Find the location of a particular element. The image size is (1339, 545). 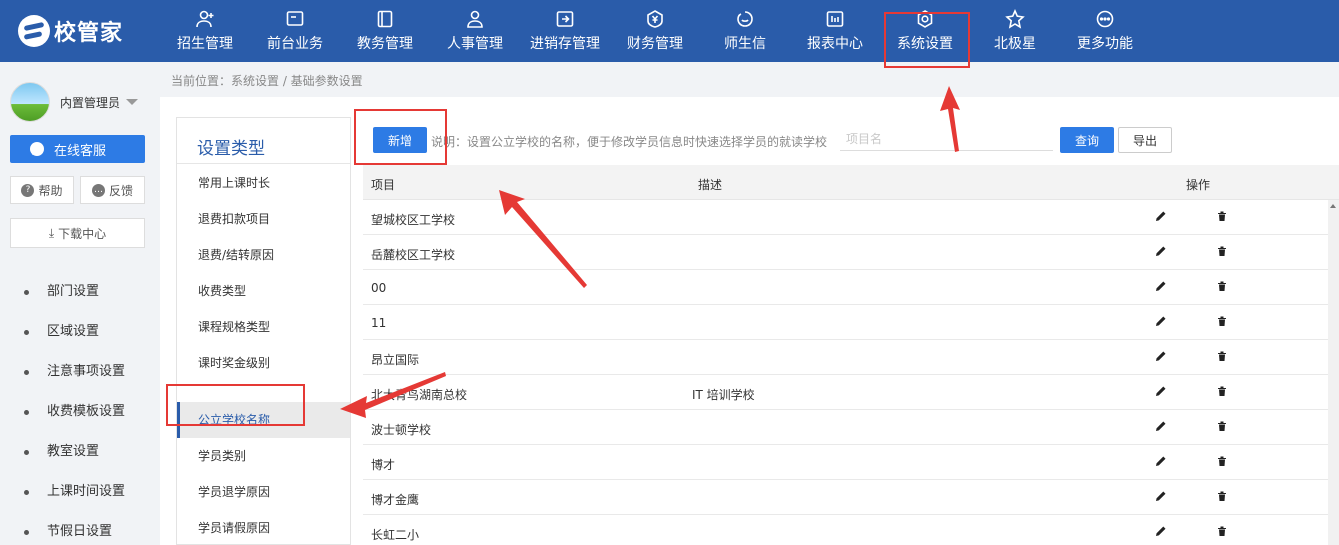

sidebar-menu-label: 教室设置 is located at coordinates (73, 451).